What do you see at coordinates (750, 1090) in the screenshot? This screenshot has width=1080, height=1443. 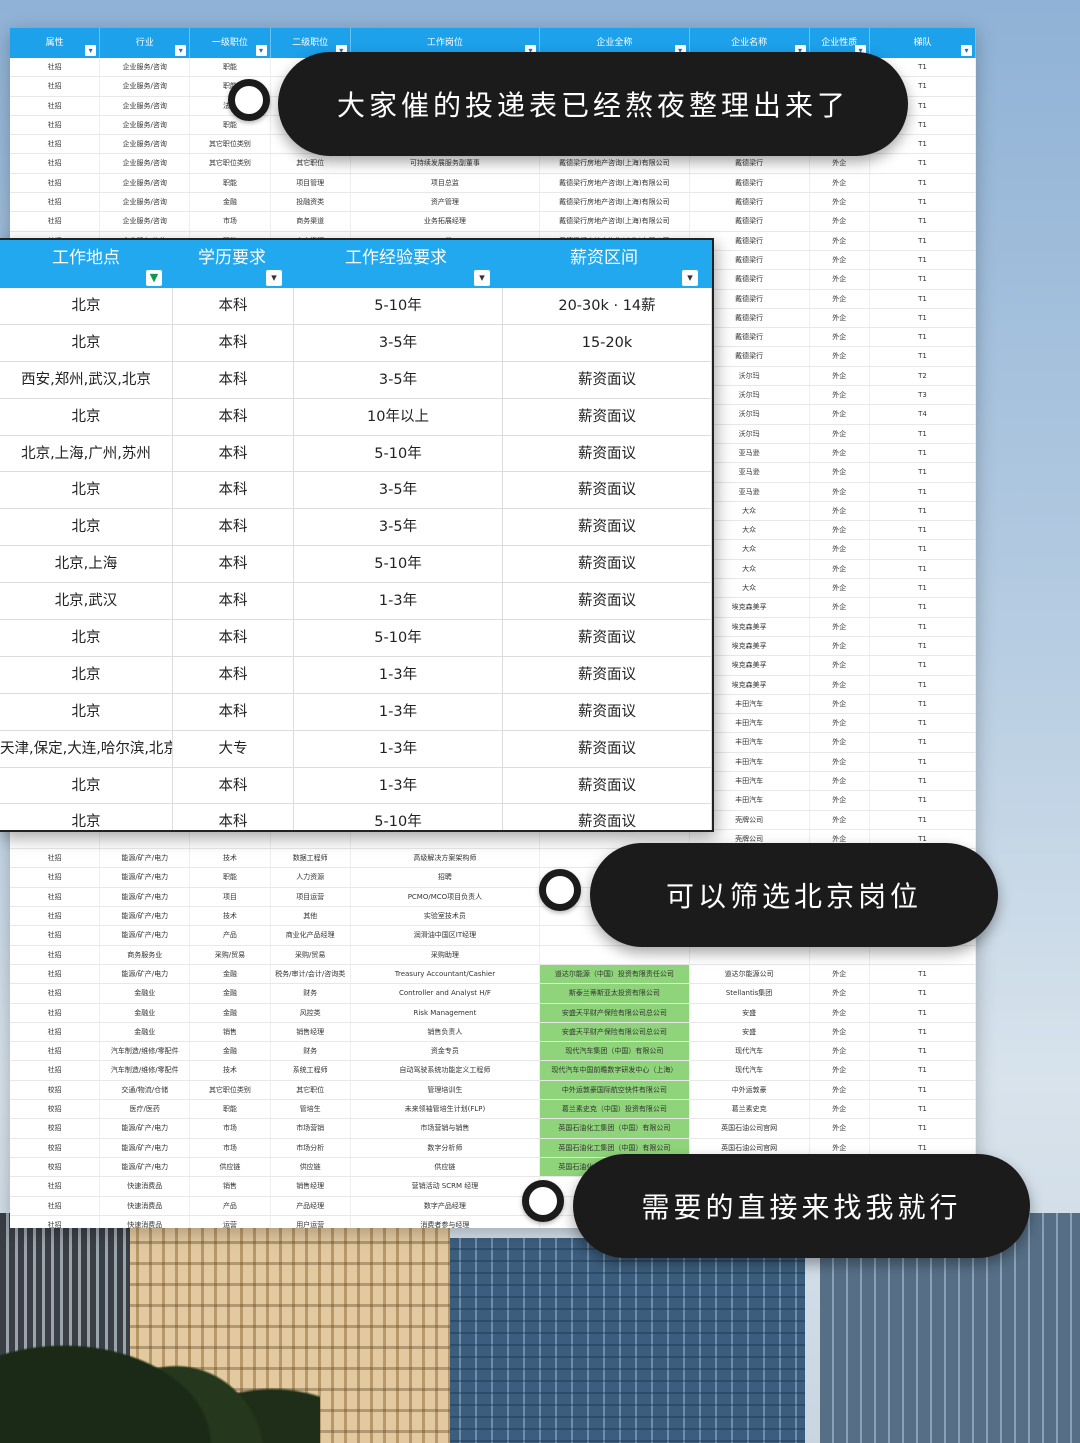 I see `sheet-cell: 中外运敦豪` at bounding box center [750, 1090].